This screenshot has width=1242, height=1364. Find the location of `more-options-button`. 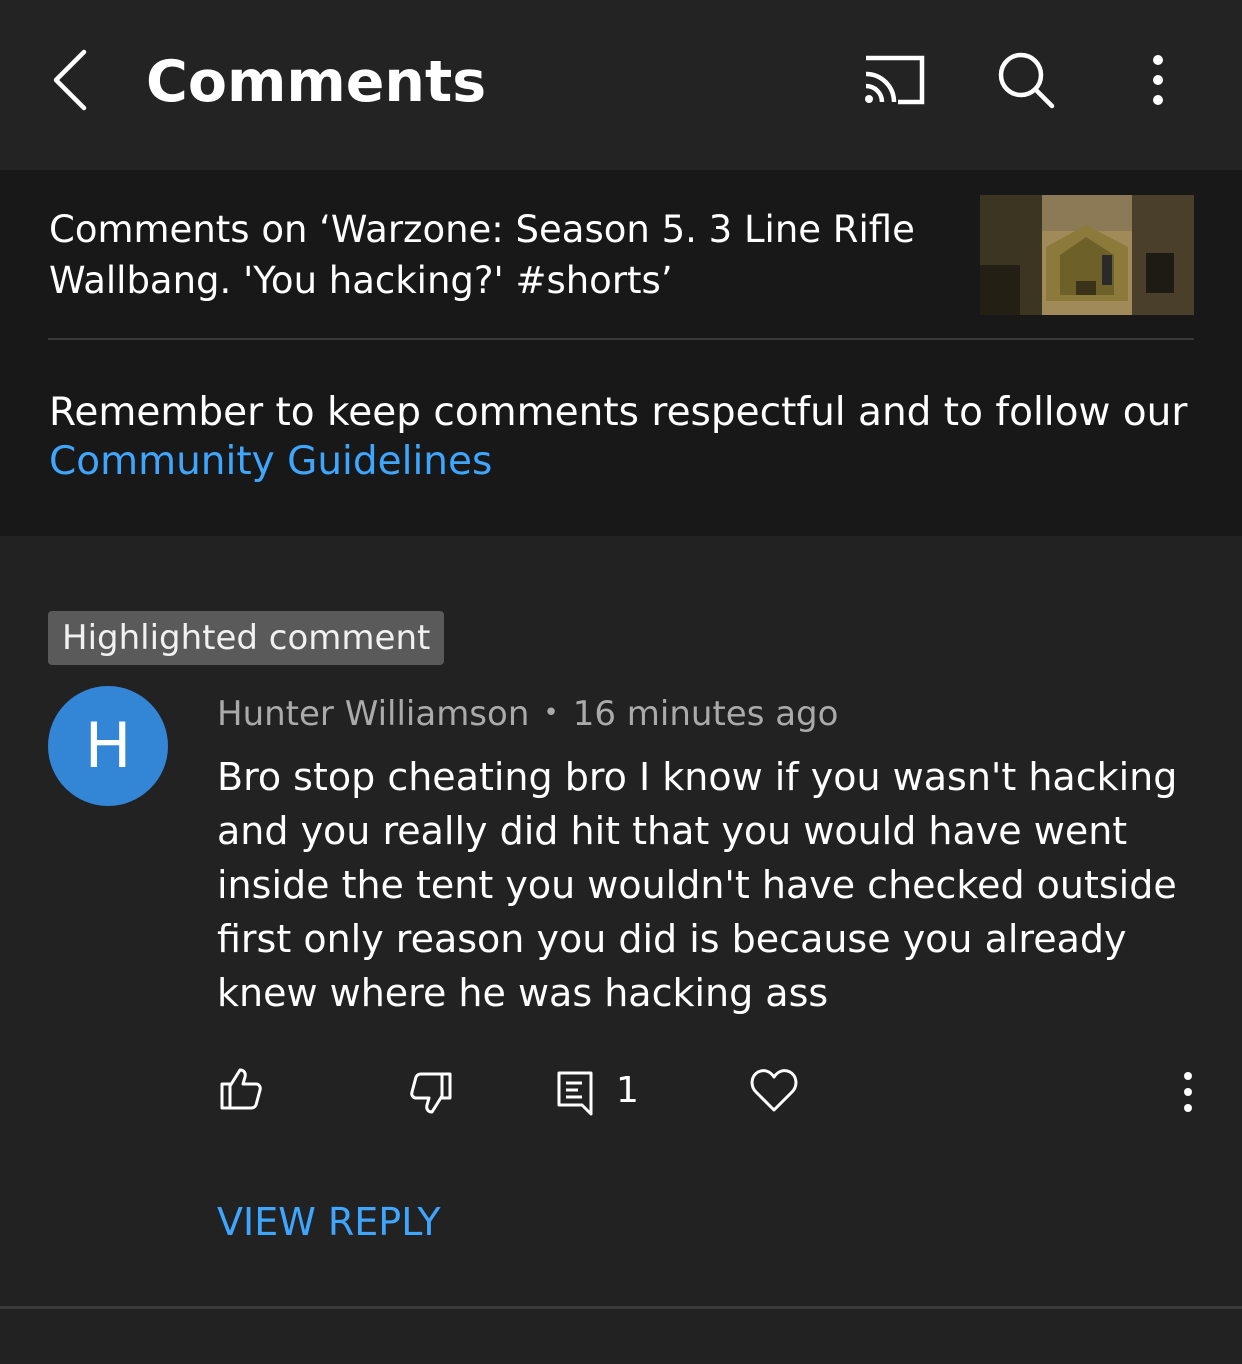

more-options-button is located at coordinates (1158, 80).